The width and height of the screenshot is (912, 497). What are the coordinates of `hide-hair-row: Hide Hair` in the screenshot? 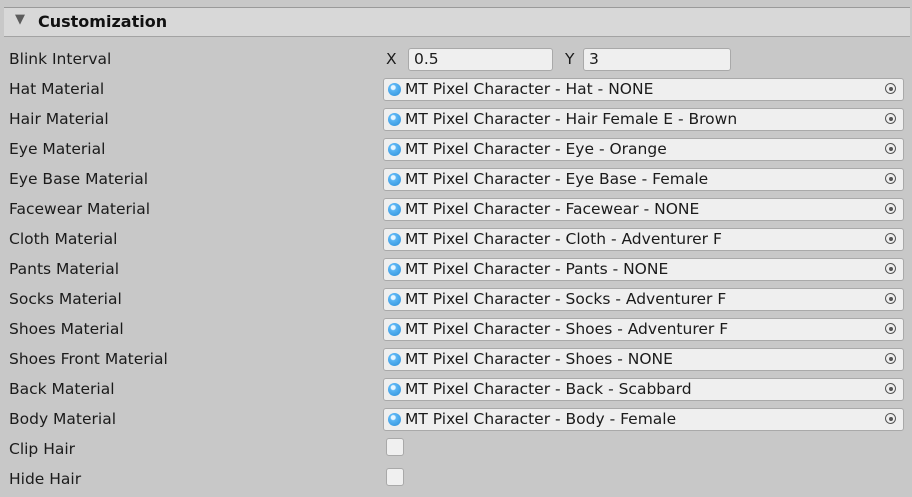 It's located at (456, 480).